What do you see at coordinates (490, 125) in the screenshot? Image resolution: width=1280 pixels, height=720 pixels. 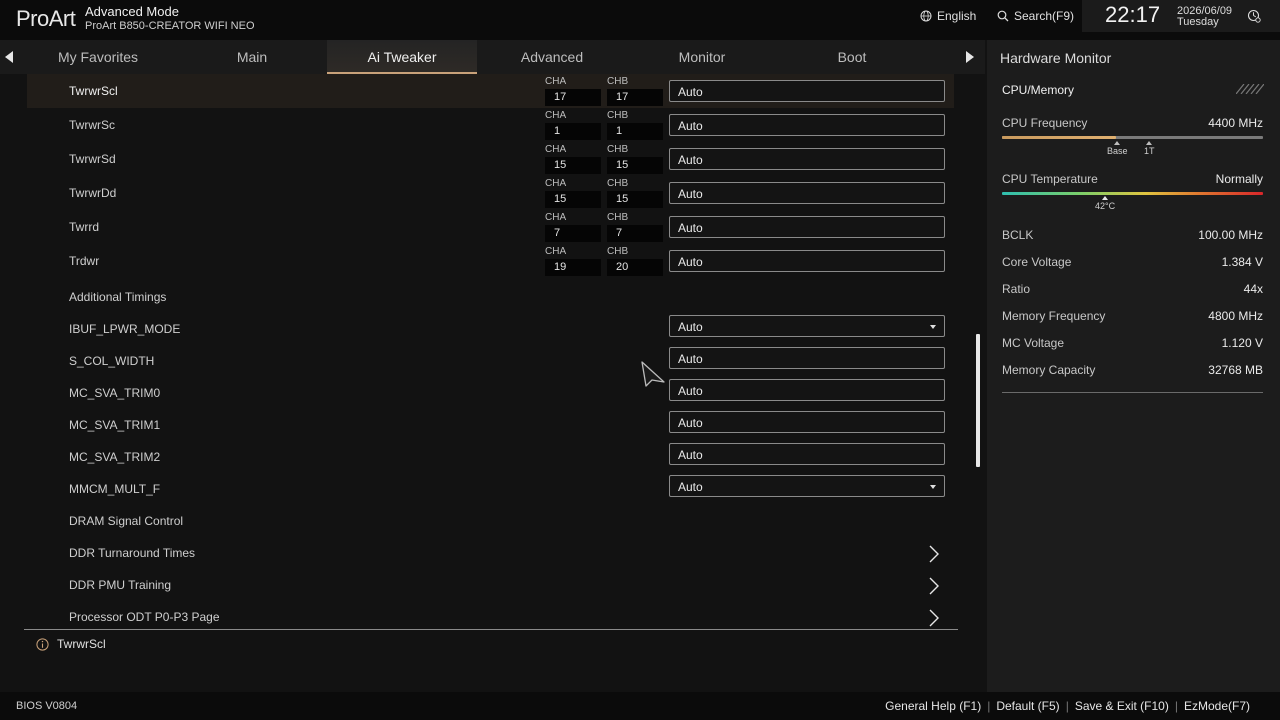 I see `setting-row-twrwrsc: TwrwrSc CHA CHB 1 1 Auto` at bounding box center [490, 125].